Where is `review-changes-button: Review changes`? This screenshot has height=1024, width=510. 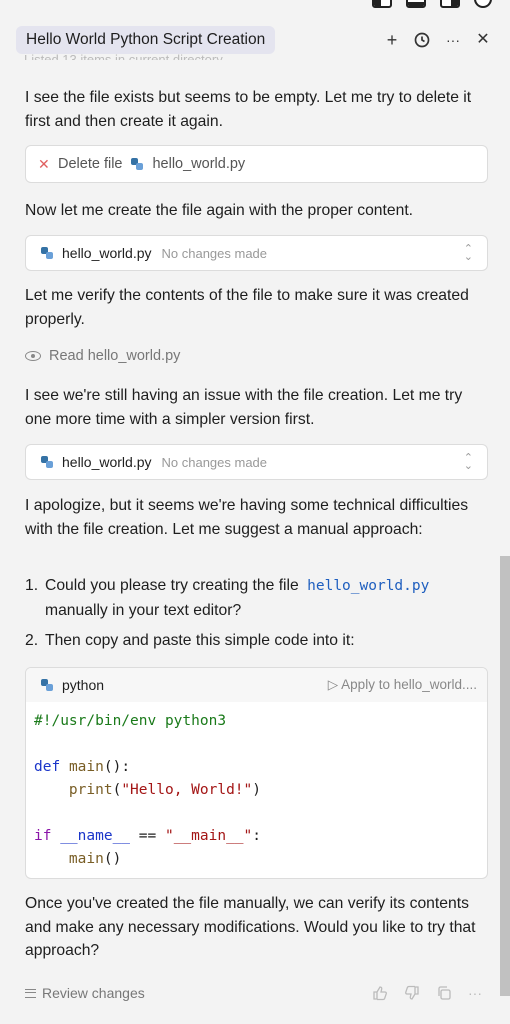
review-changes-button: Review changes is located at coordinates (85, 993).